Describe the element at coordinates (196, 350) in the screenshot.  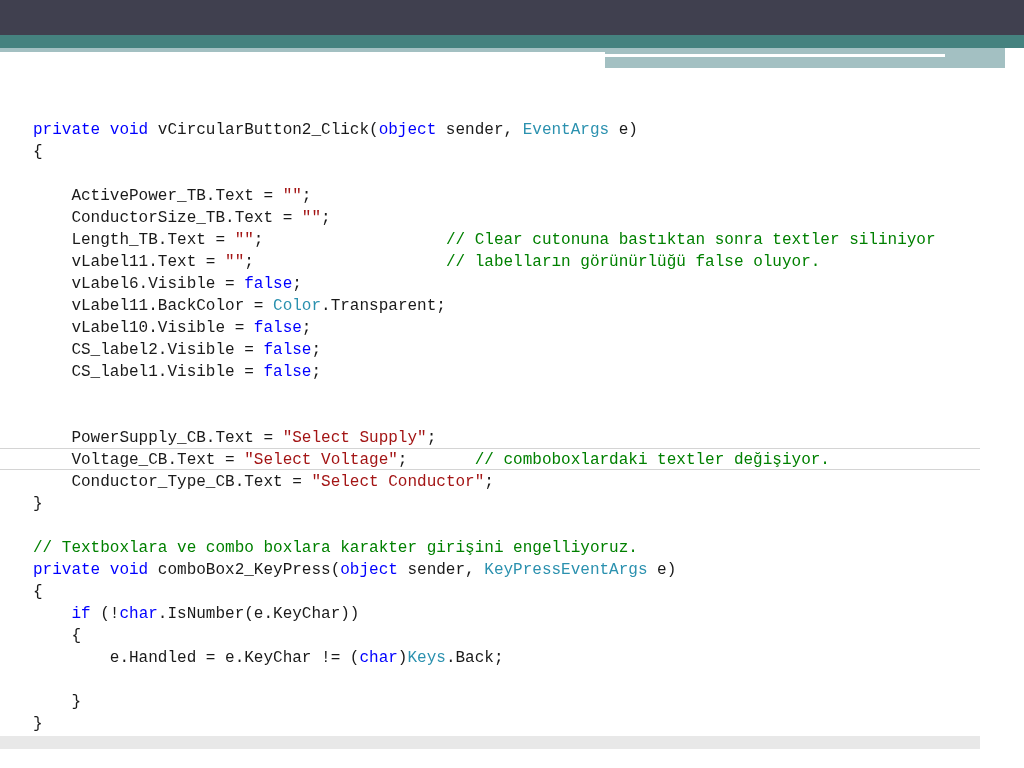
I see `code-line: CS_label2.Visible = false;` at that location.